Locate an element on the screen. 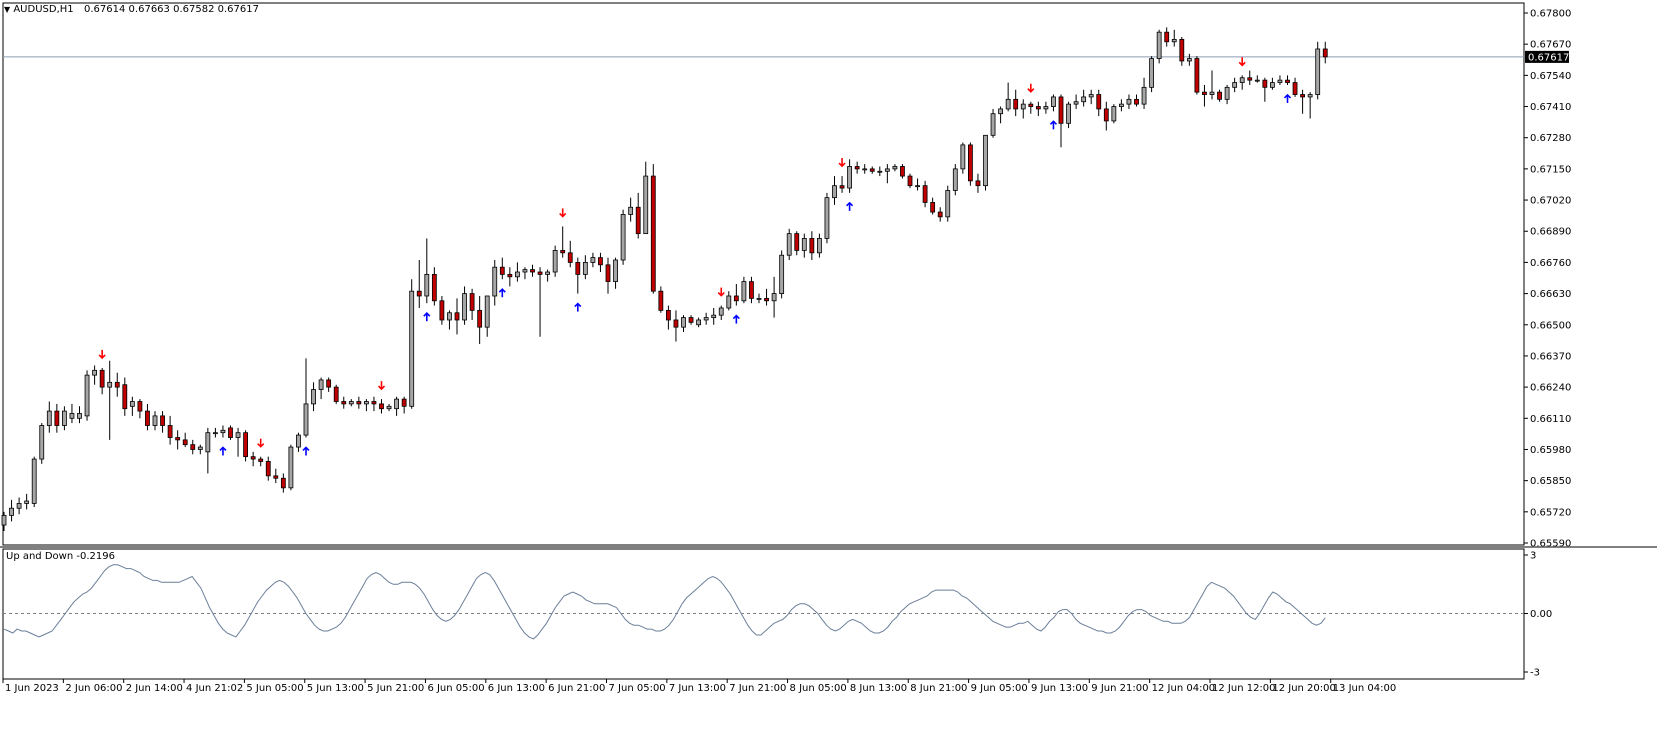  price-axis-label: 0.65980 is located at coordinates (1550, 450).